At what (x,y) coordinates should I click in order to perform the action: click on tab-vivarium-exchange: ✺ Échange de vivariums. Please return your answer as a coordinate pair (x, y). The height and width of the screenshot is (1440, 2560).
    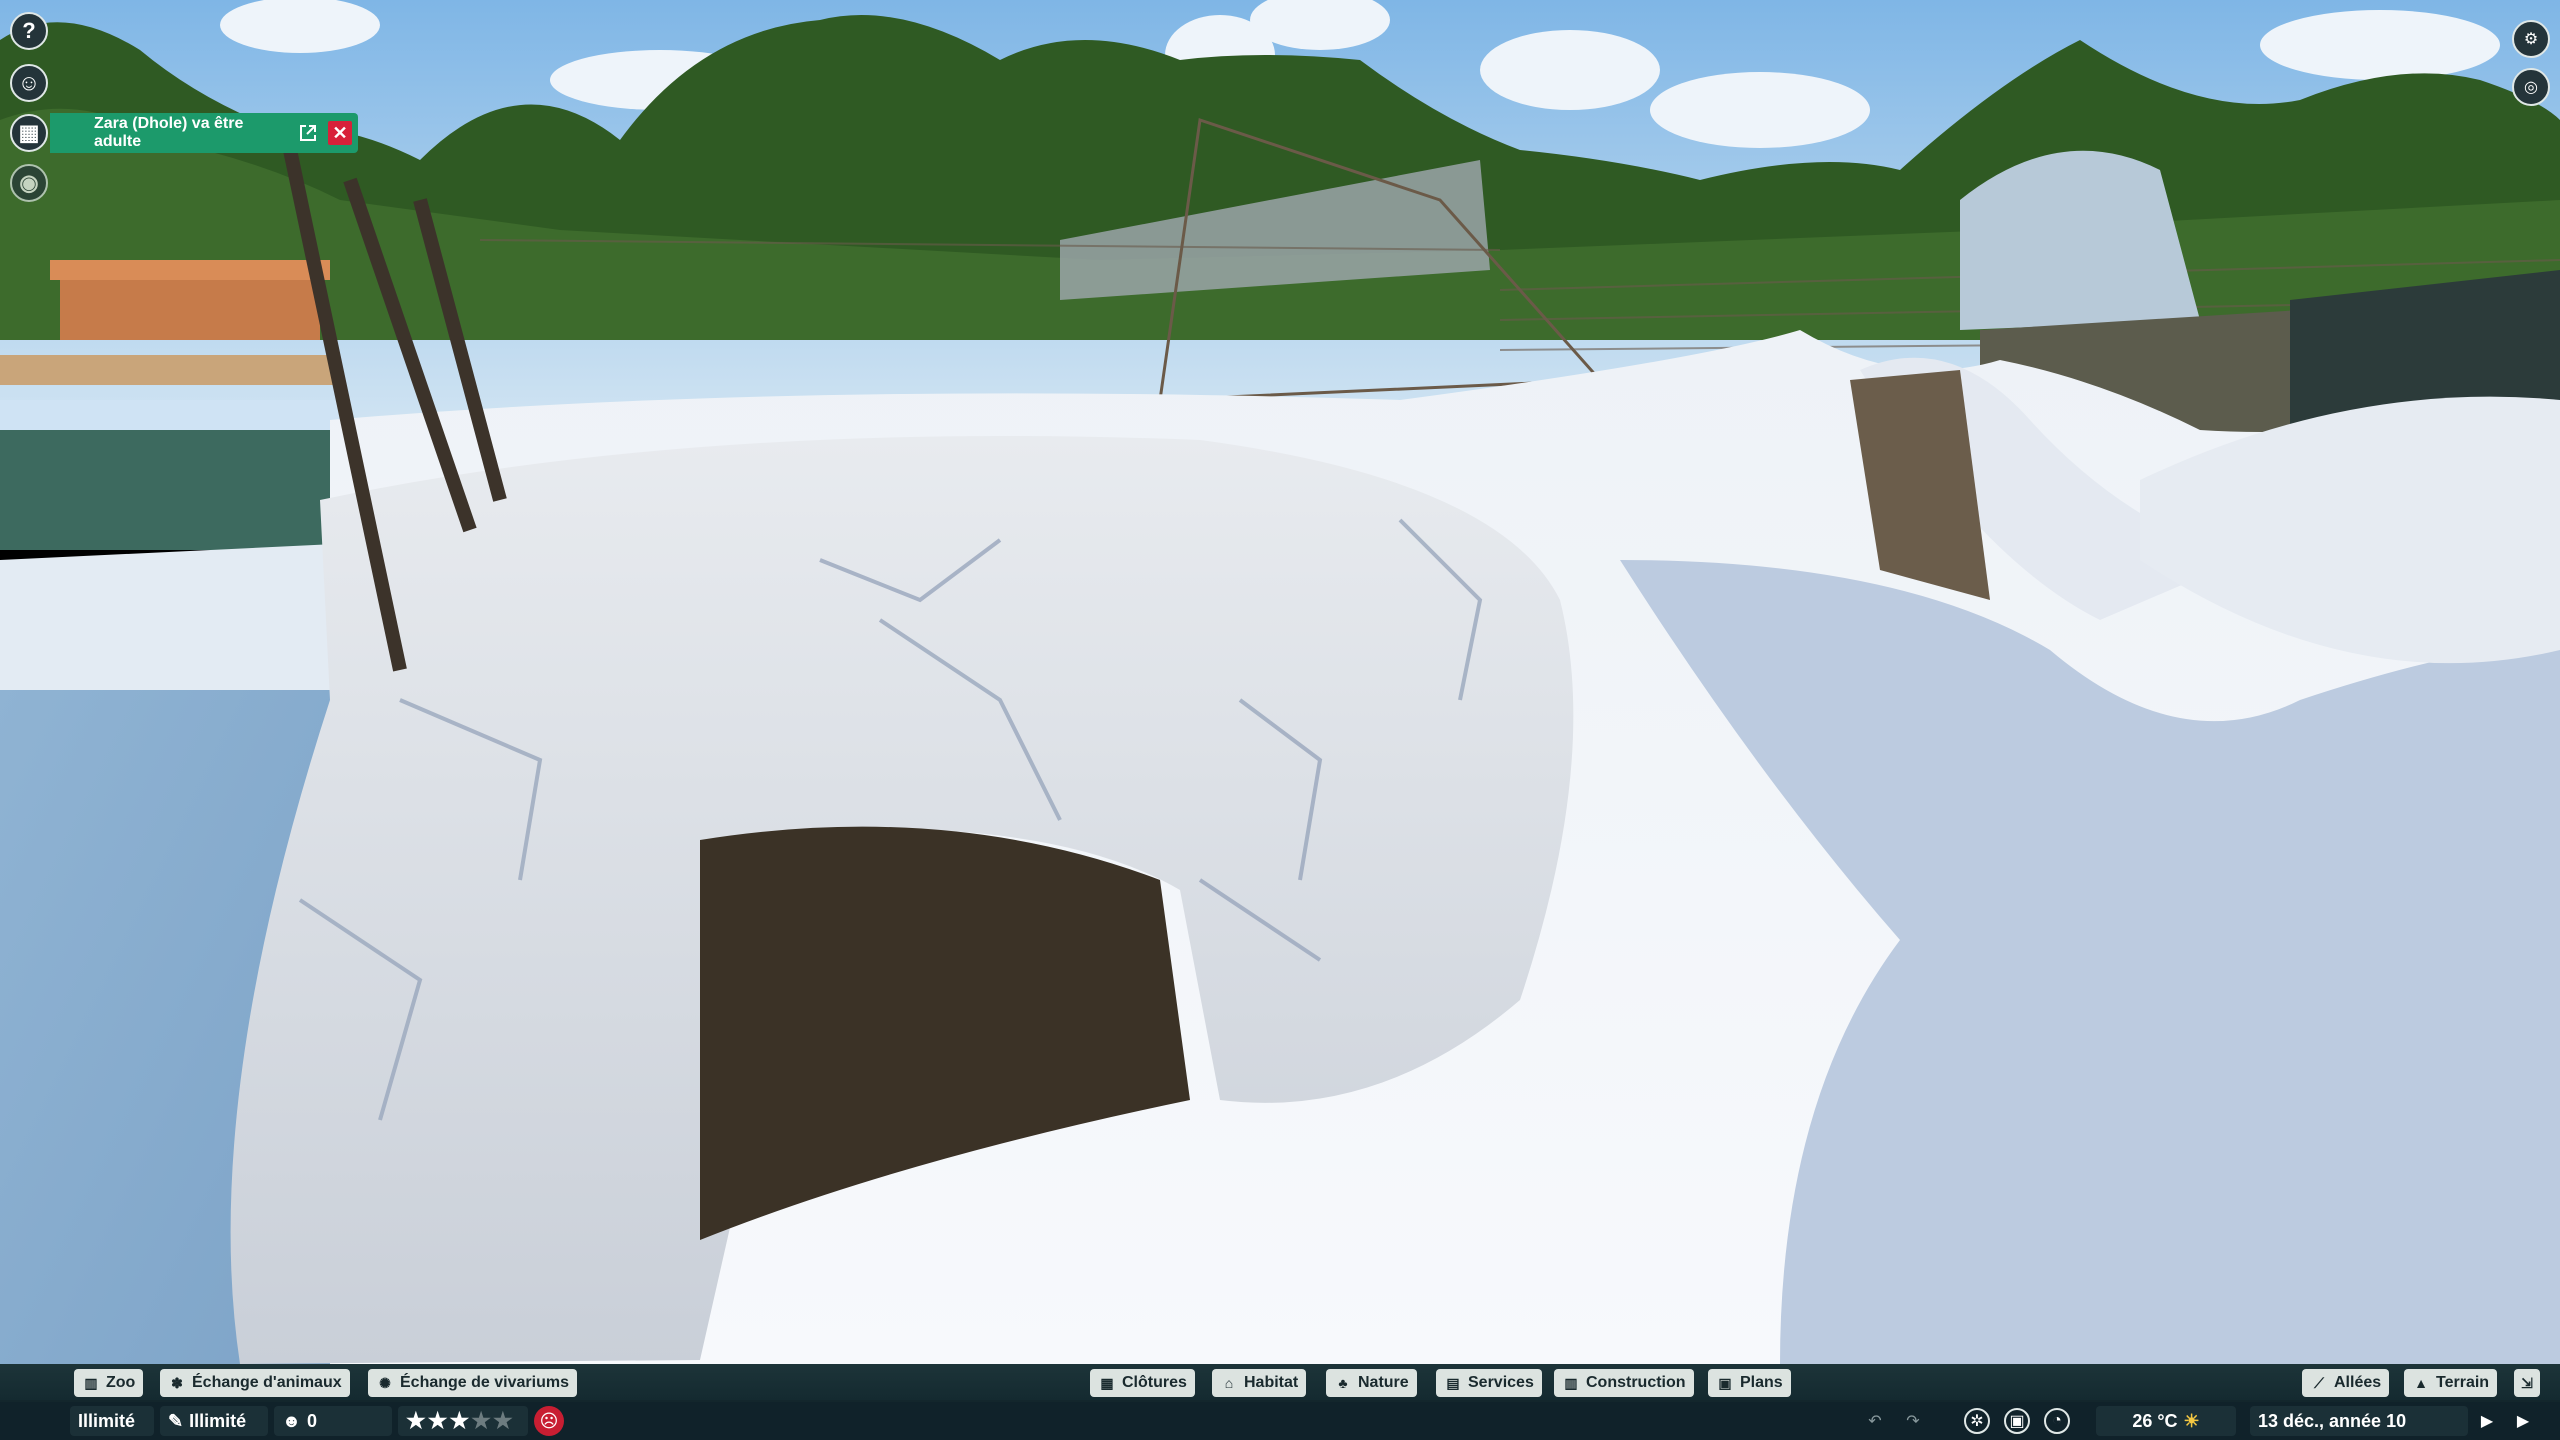
    Looking at the image, I should click on (472, 1383).